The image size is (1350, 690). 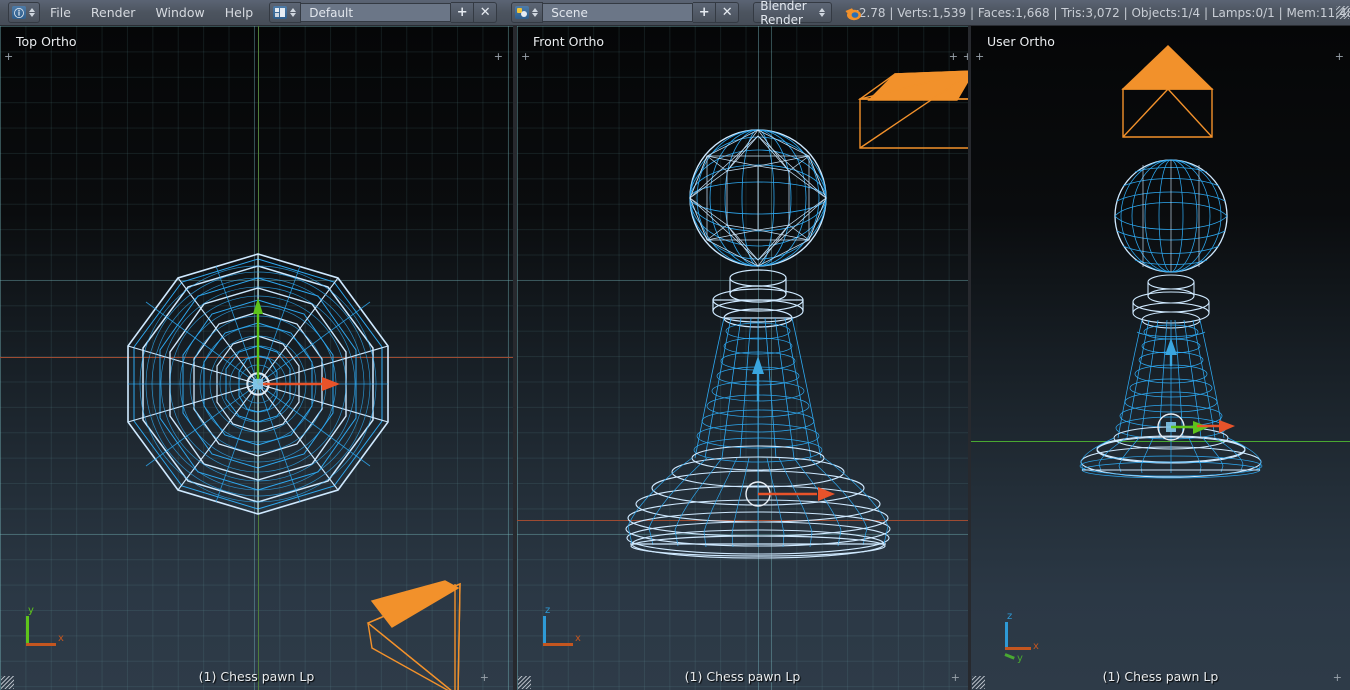 What do you see at coordinates (1027, 637) in the screenshot?
I see `axis-gizmo-user: z x y` at bounding box center [1027, 637].